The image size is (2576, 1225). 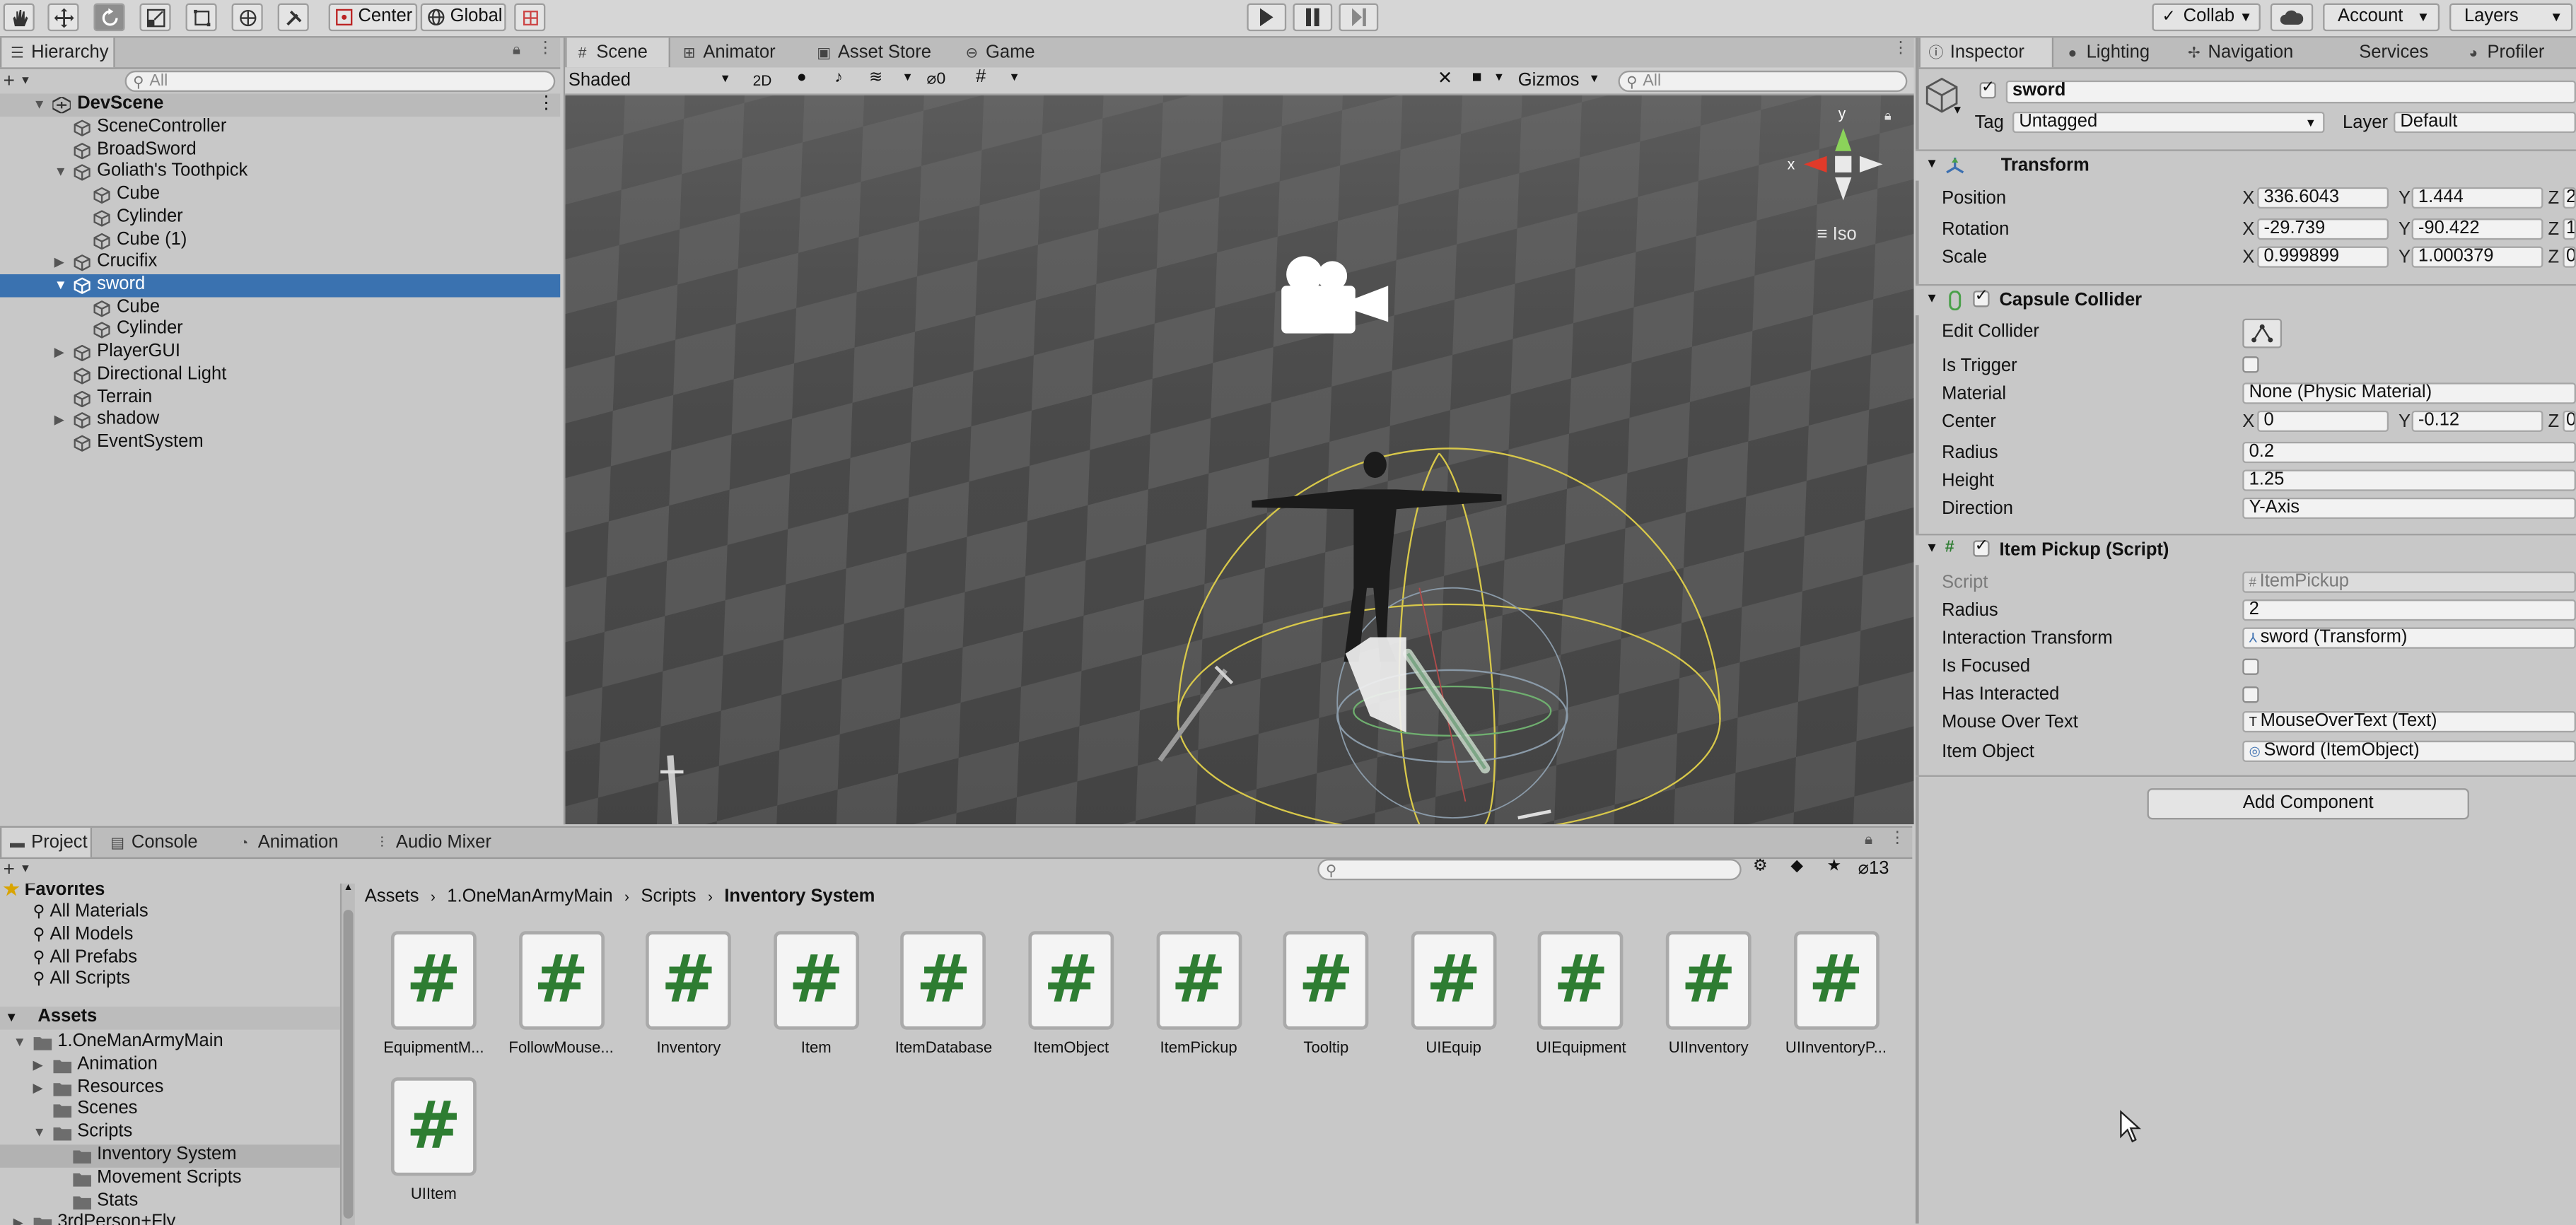 What do you see at coordinates (1359, 18) in the screenshot?
I see `step-button` at bounding box center [1359, 18].